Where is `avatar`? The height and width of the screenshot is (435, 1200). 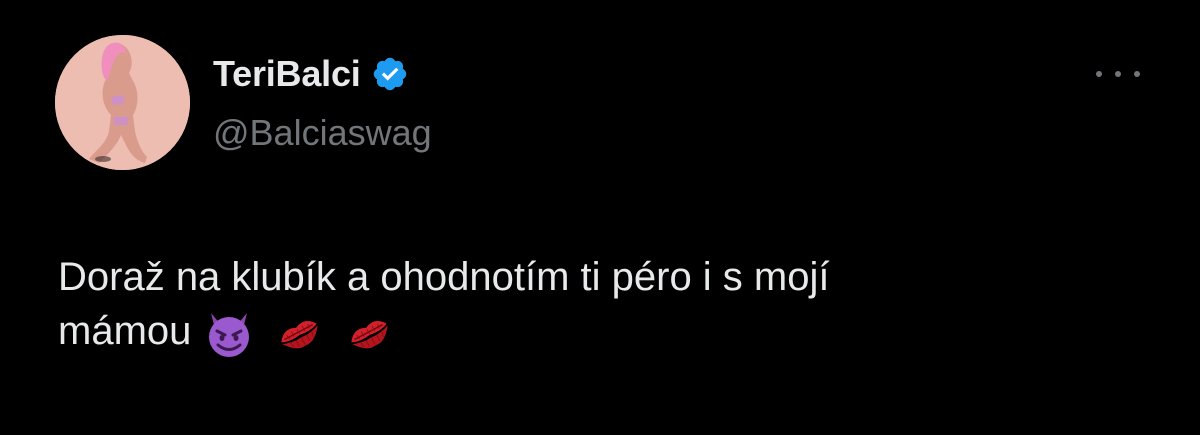
avatar is located at coordinates (122, 102).